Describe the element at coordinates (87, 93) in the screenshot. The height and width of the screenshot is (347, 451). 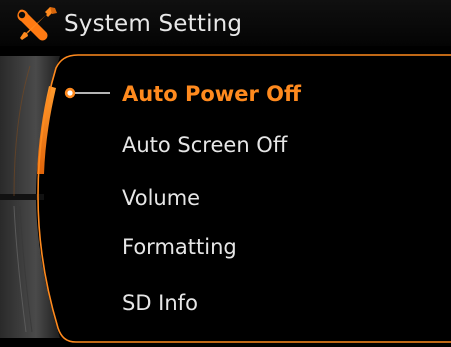
I see `selection-indicator` at that location.